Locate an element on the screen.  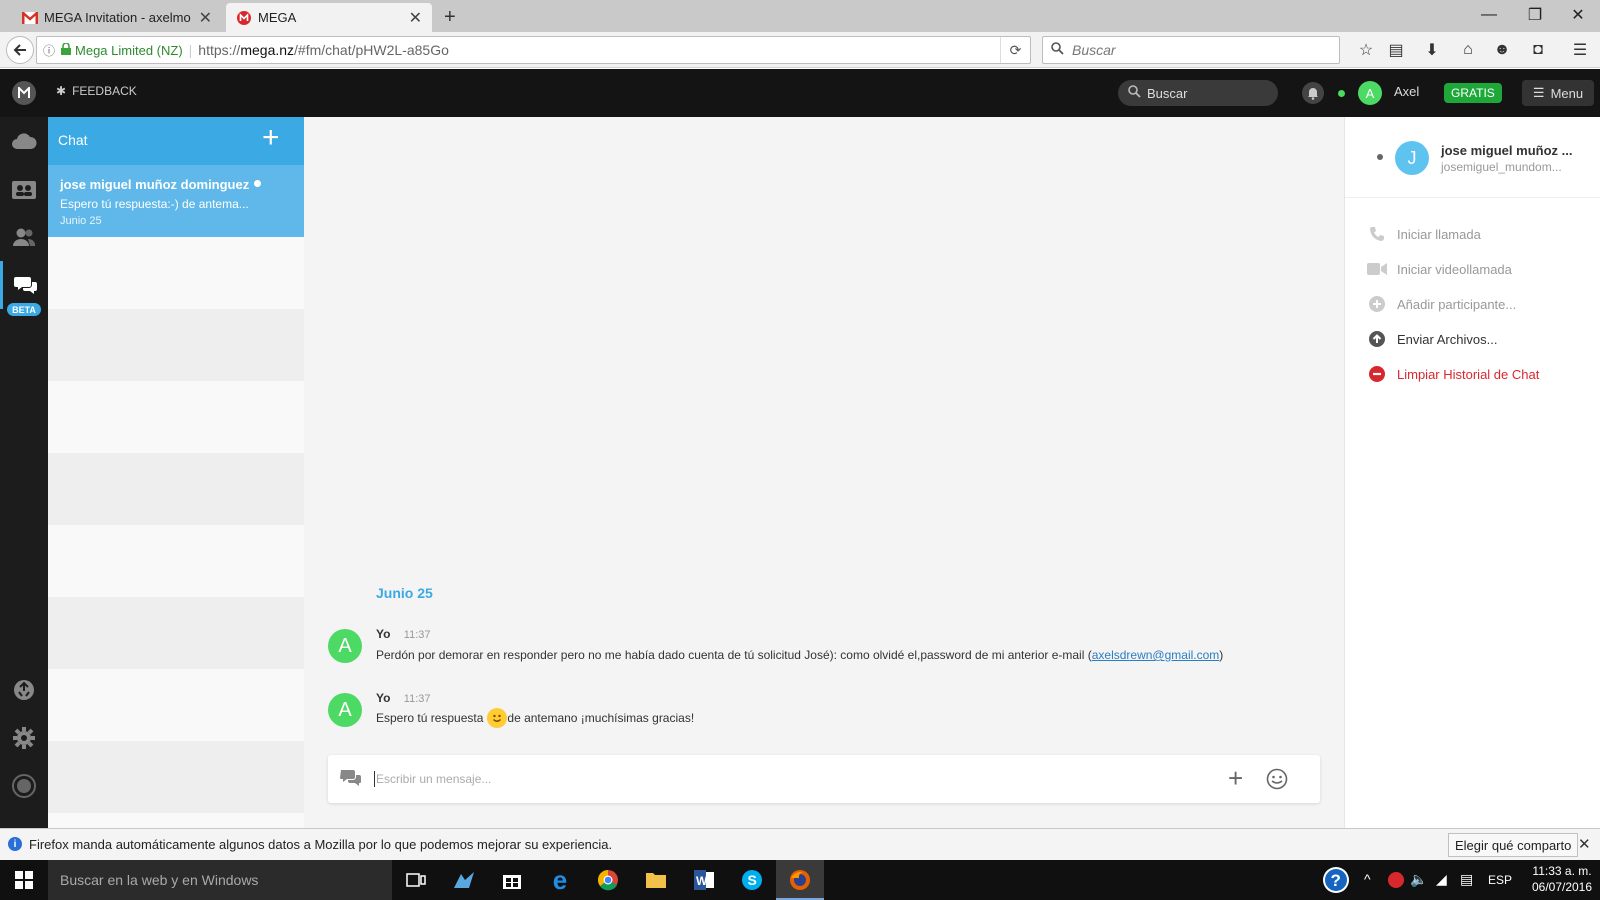
skype-taskbar-icon: S is located at coordinates (752, 880).